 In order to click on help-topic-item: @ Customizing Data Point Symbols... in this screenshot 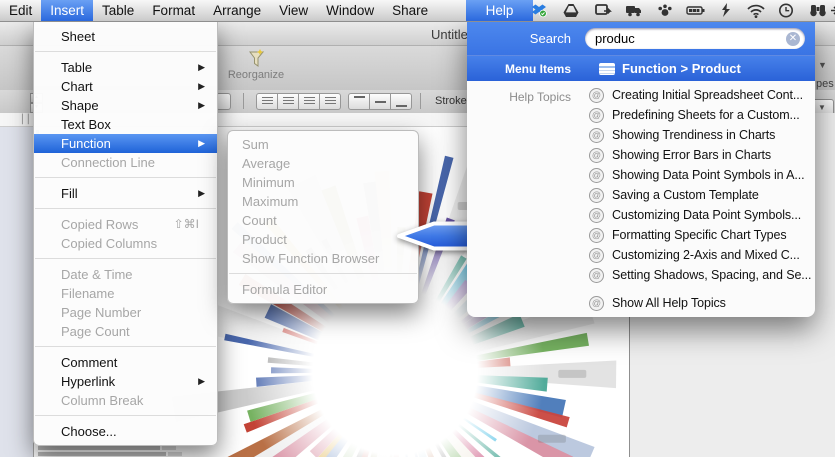, I will do `click(700, 215)`.